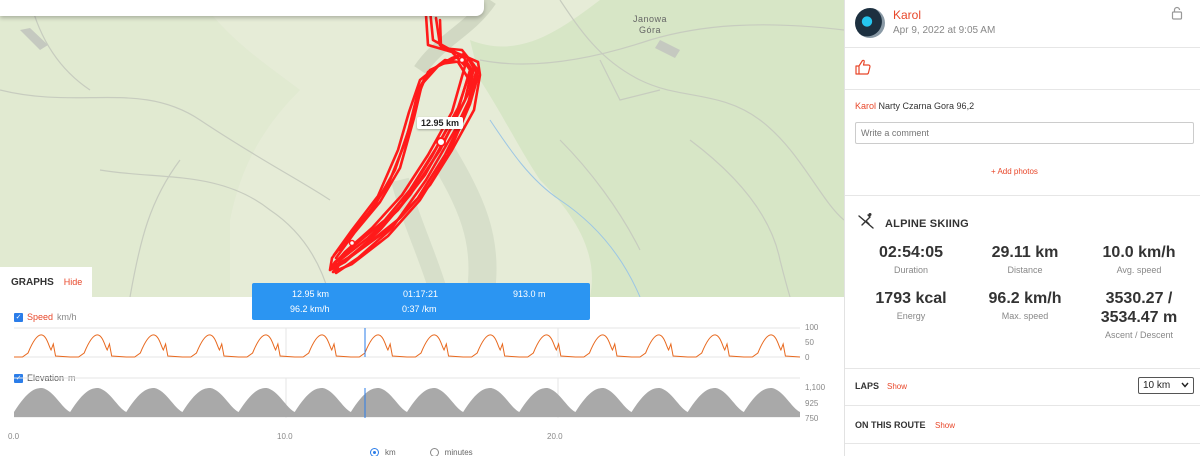 The image size is (1200, 456). Describe the element at coordinates (945, 425) in the screenshot. I see `route-show-link: Show` at that location.